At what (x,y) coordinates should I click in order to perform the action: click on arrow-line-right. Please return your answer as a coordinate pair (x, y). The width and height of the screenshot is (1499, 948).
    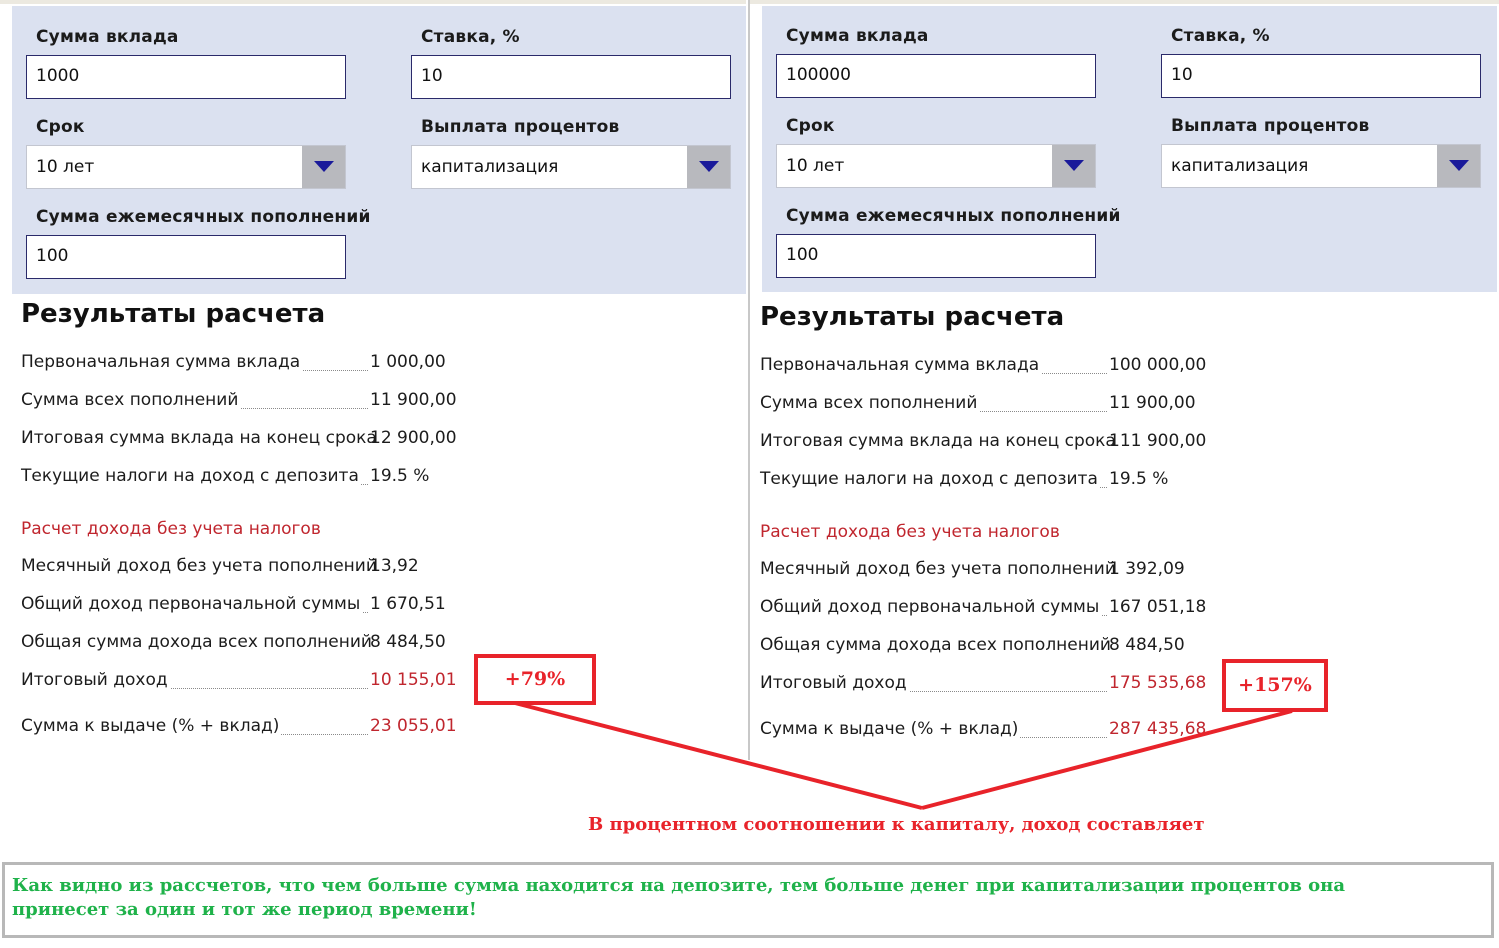
    Looking at the image, I should click on (1107, 759).